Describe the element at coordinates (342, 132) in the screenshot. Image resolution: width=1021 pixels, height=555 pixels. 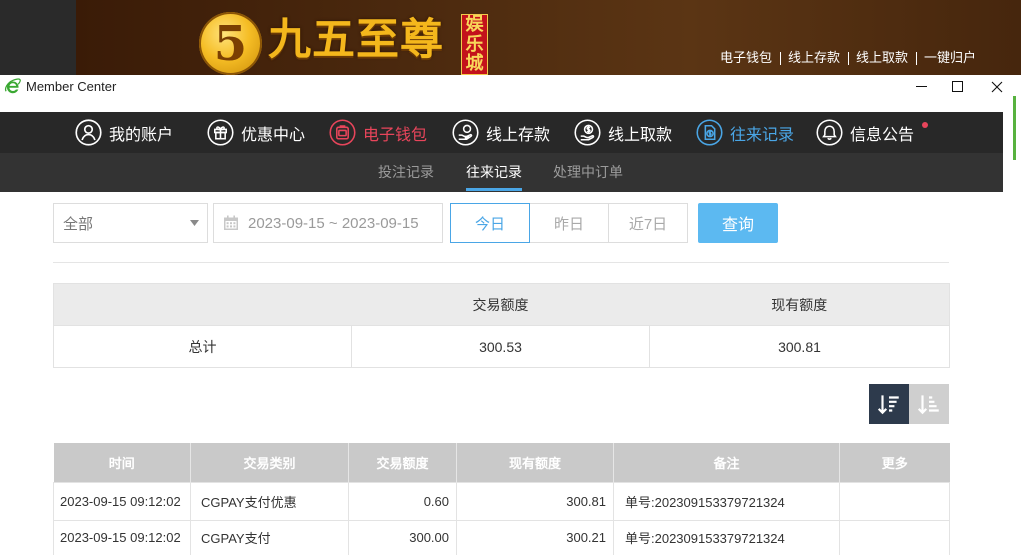
I see `wallet-icon` at that location.